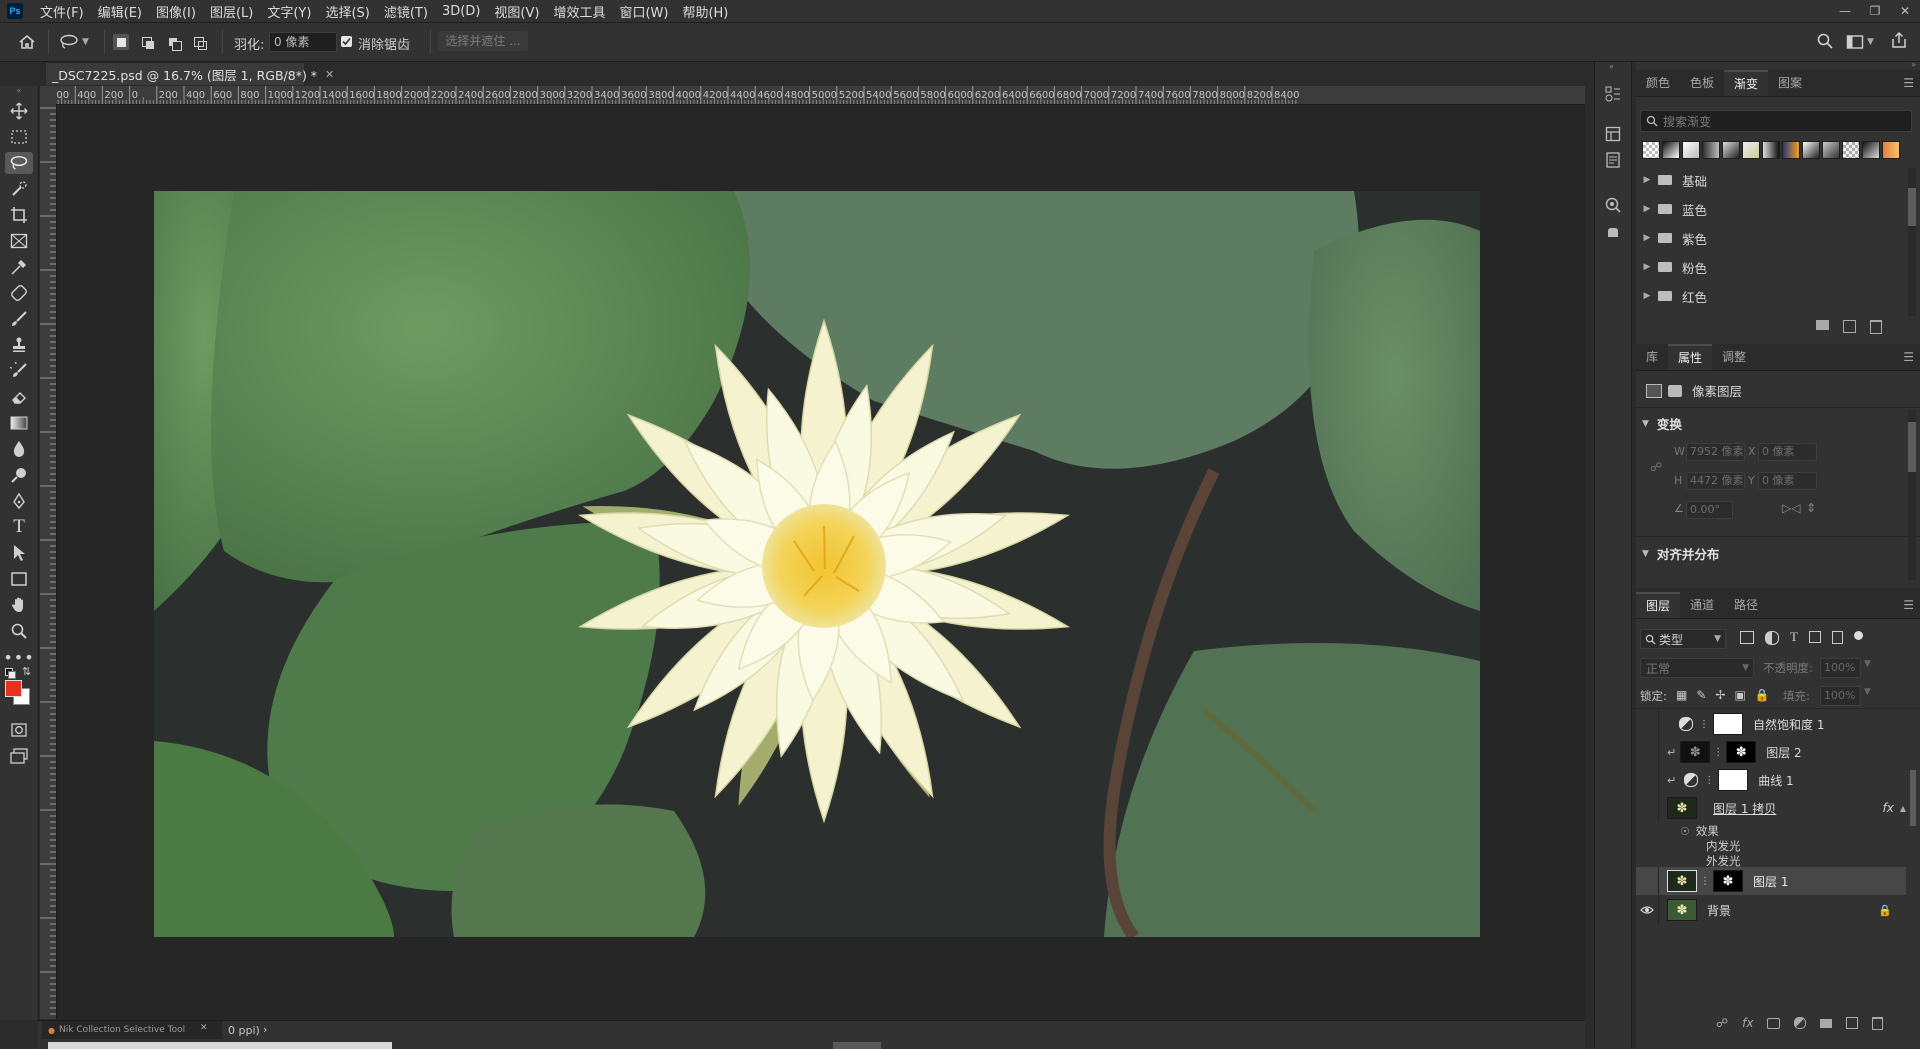 The height and width of the screenshot is (1049, 1920). Describe the element at coordinates (27, 42) in the screenshot. I see `home-icon` at that location.